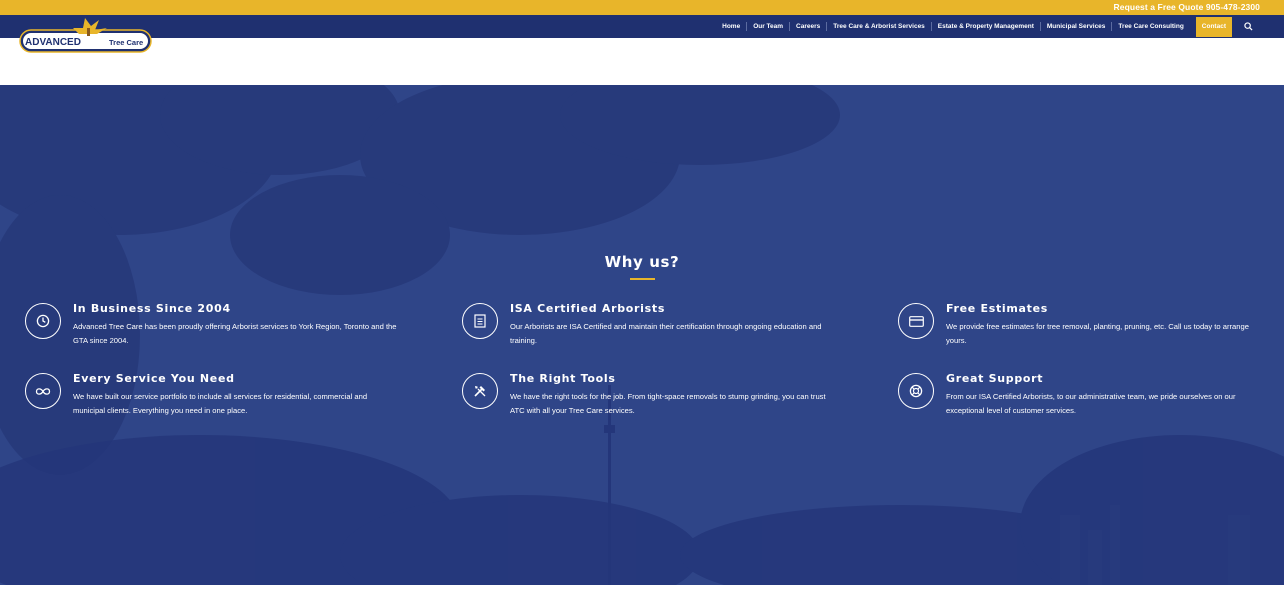 Image resolution: width=1284 pixels, height=612 pixels. I want to click on feature-title: Every Service You Need, so click(154, 378).